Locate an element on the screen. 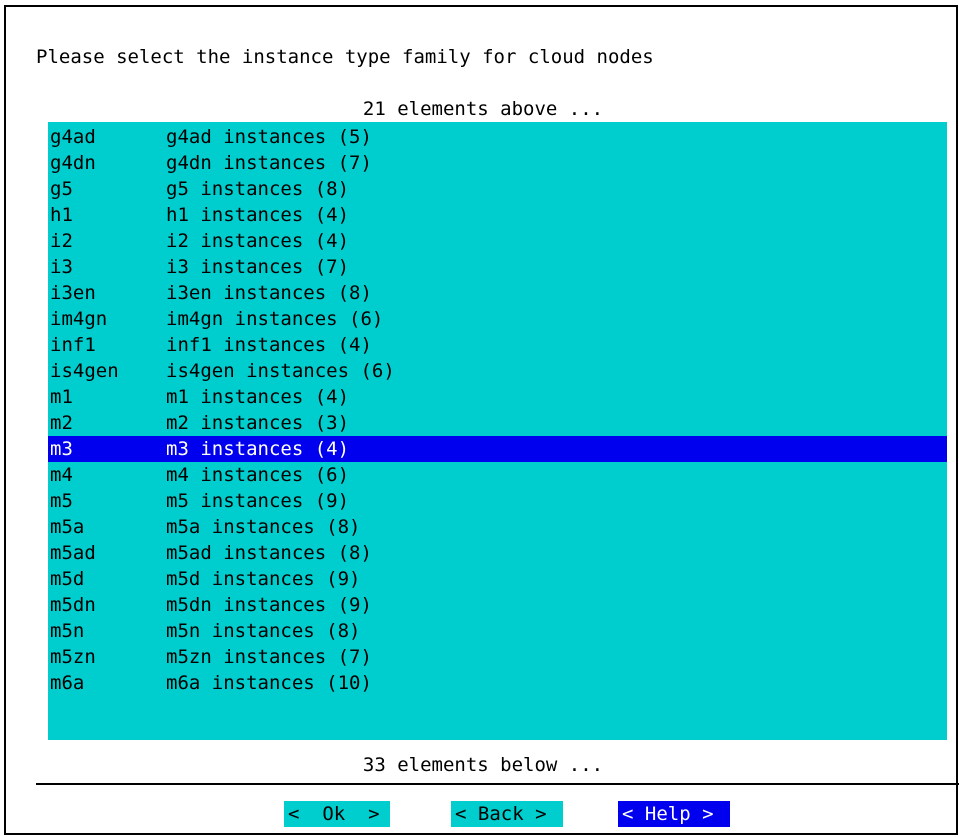  list-item-description: m1 instances (4) is located at coordinates (258, 397).